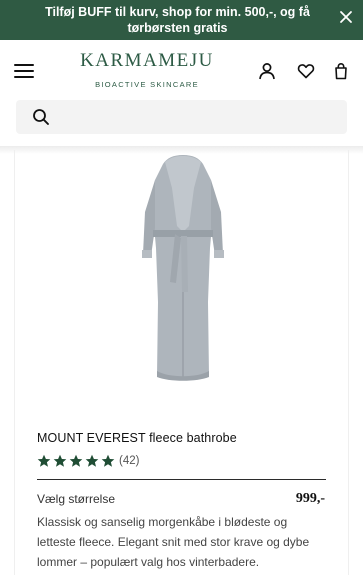  Describe the element at coordinates (41, 117) in the screenshot. I see `search-icon` at that location.